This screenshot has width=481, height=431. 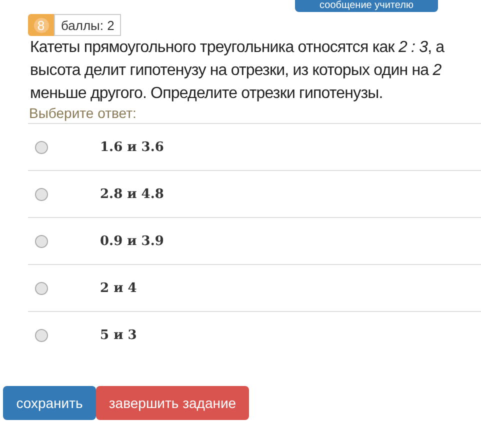 What do you see at coordinates (132, 194) in the screenshot?
I see `answer-option: 2.8 и 4.8` at bounding box center [132, 194].